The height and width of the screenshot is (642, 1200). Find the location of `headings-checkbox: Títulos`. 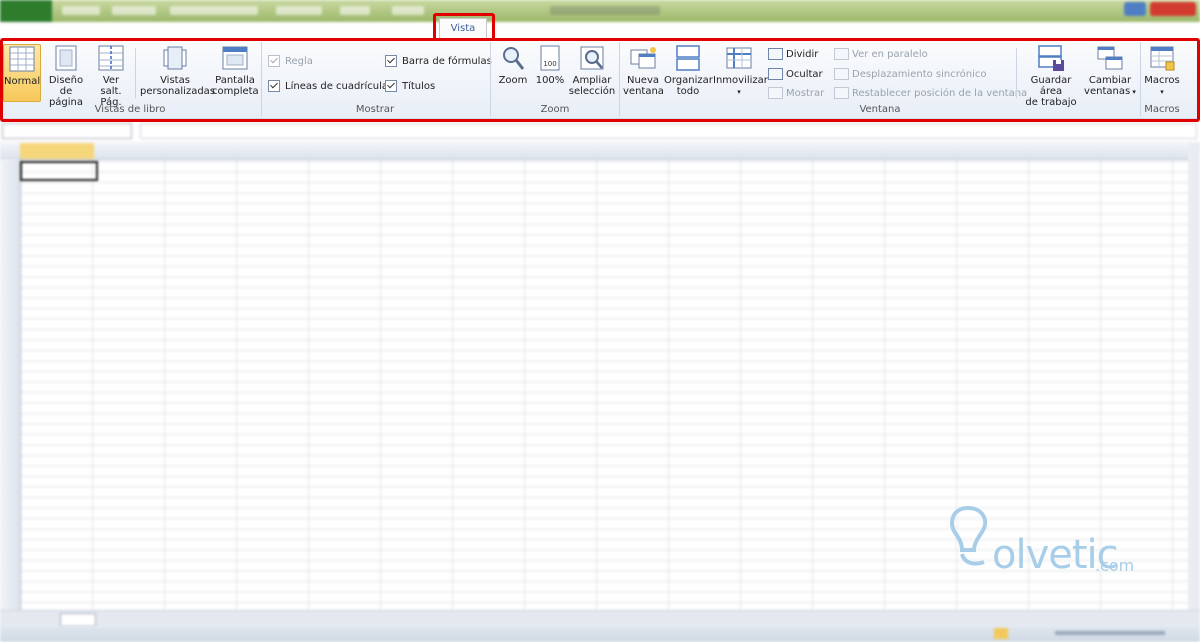

headings-checkbox: Títulos is located at coordinates (410, 86).